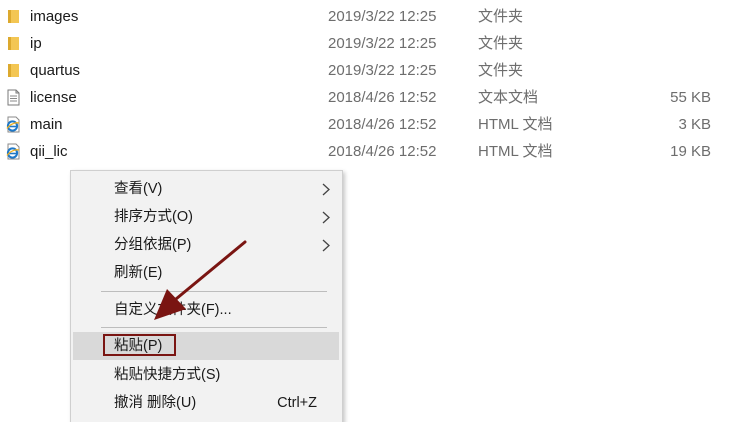 This screenshot has height=422, width=732. What do you see at coordinates (690, 97) in the screenshot?
I see `file-size: 55 KB` at bounding box center [690, 97].